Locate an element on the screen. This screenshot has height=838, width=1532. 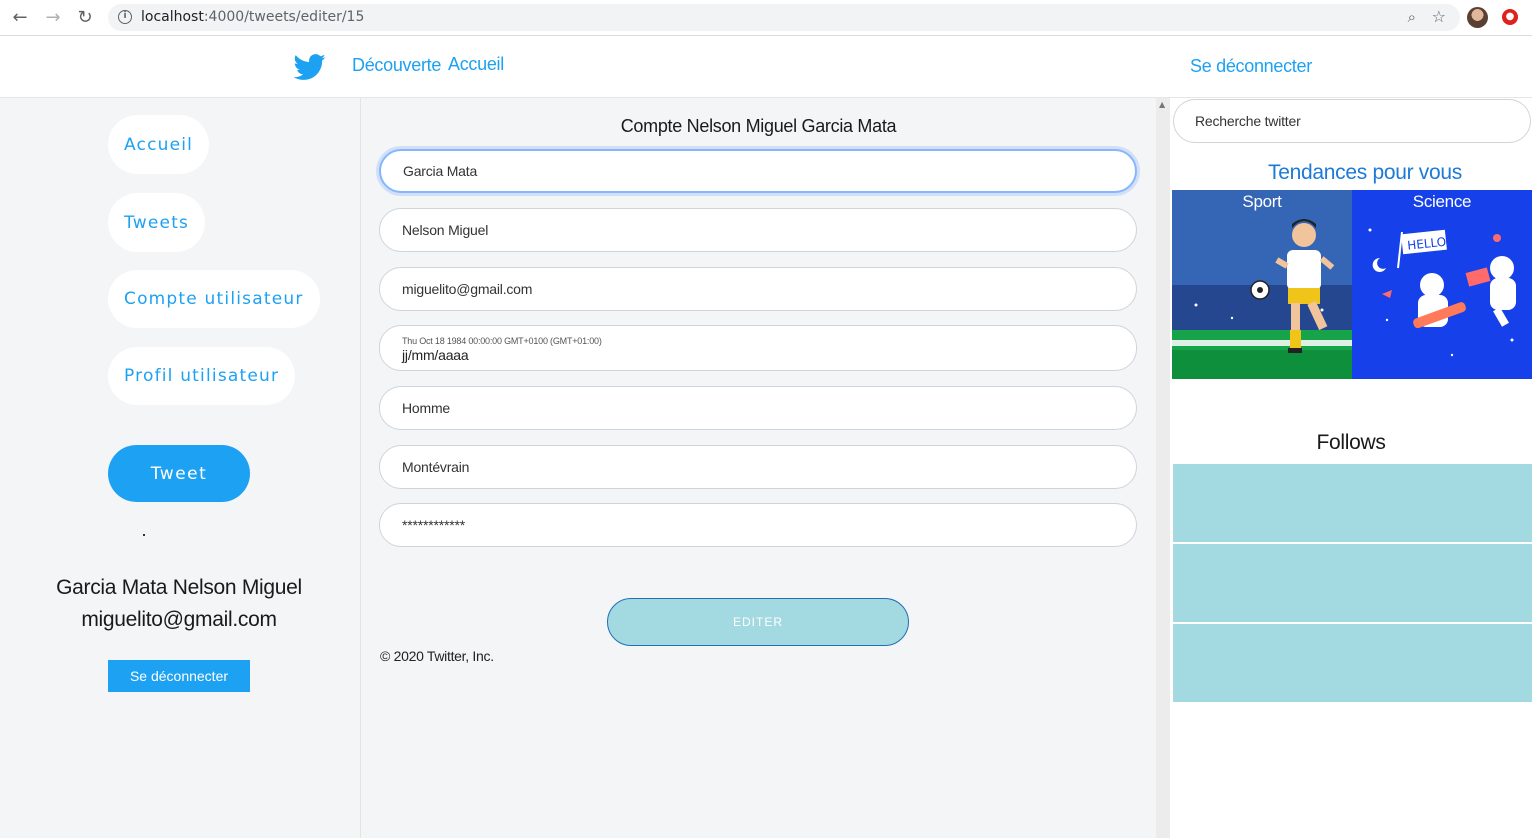
sidebar-item-profil-utilisateur: Profil utilisateur is located at coordinates (202, 376).